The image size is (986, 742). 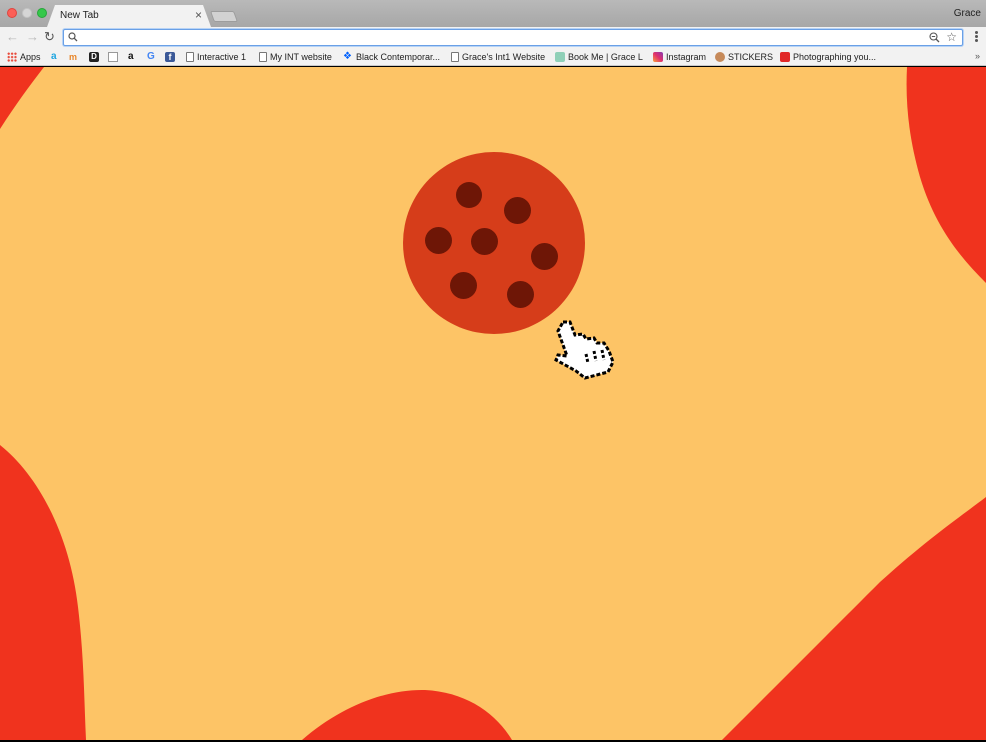 I want to click on dropbox-icon: ❖, so click(x=347, y=56).